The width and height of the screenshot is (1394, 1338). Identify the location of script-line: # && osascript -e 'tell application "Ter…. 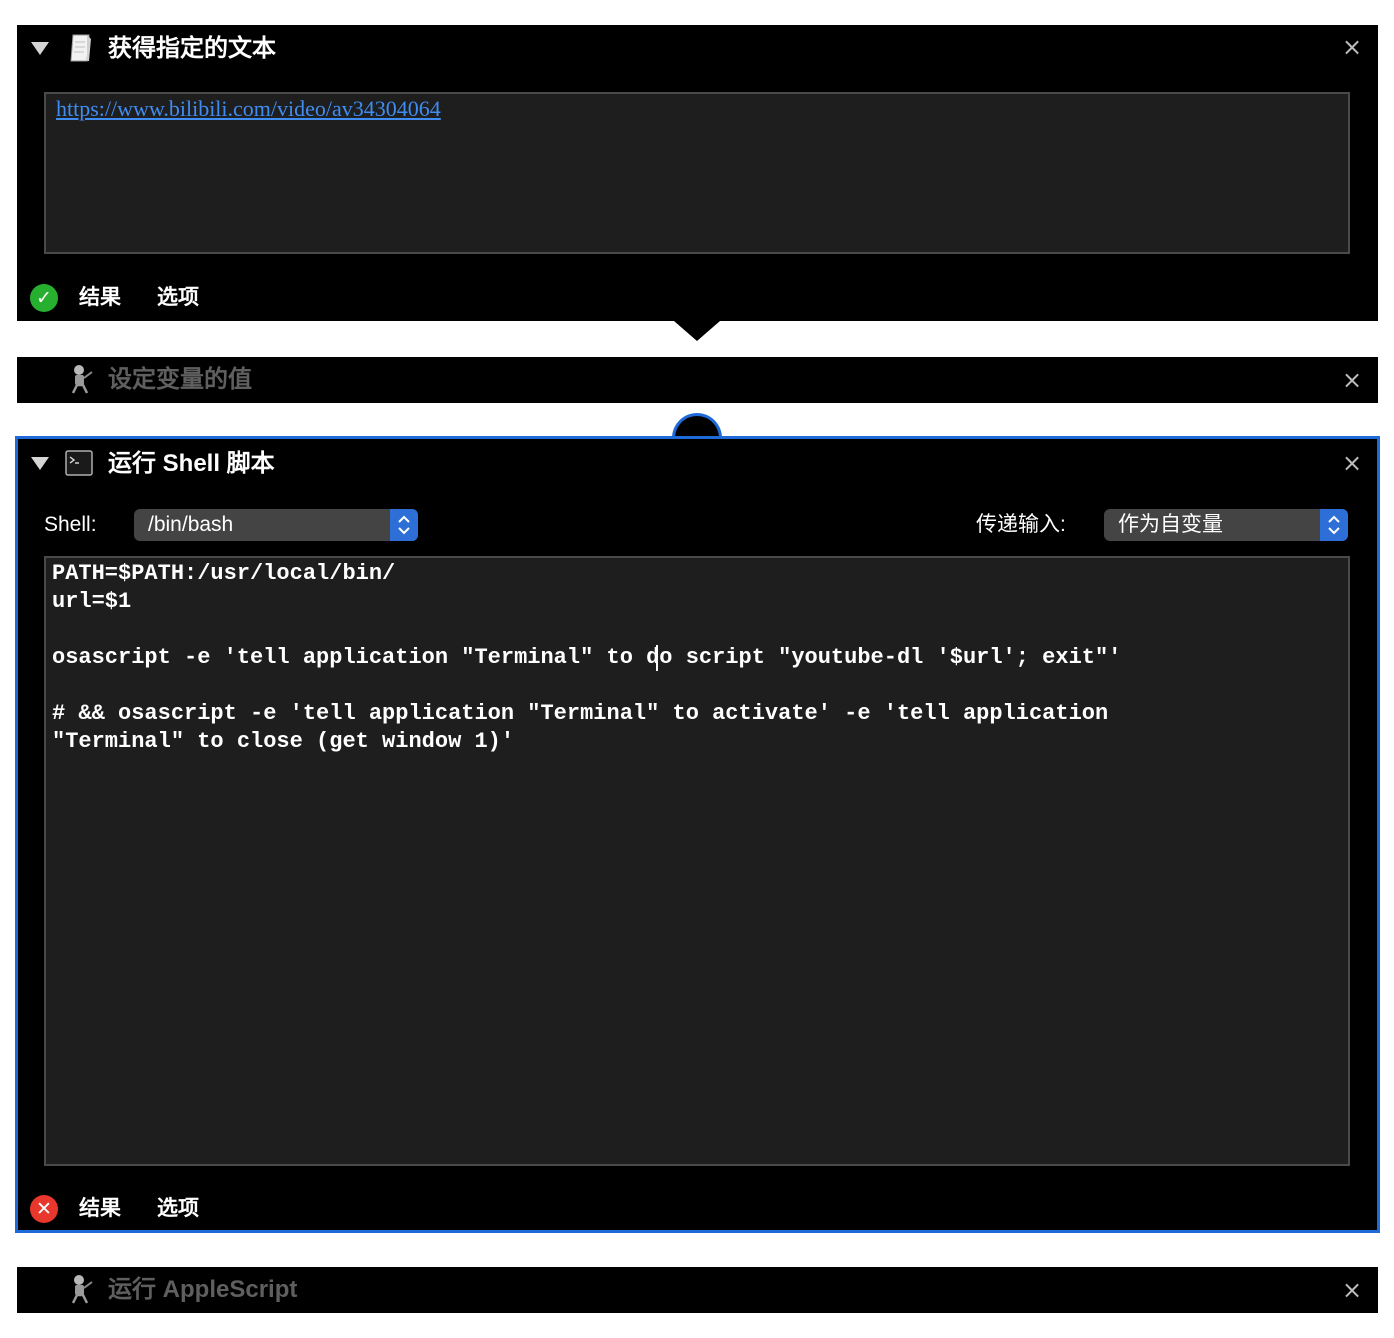
(580, 713).